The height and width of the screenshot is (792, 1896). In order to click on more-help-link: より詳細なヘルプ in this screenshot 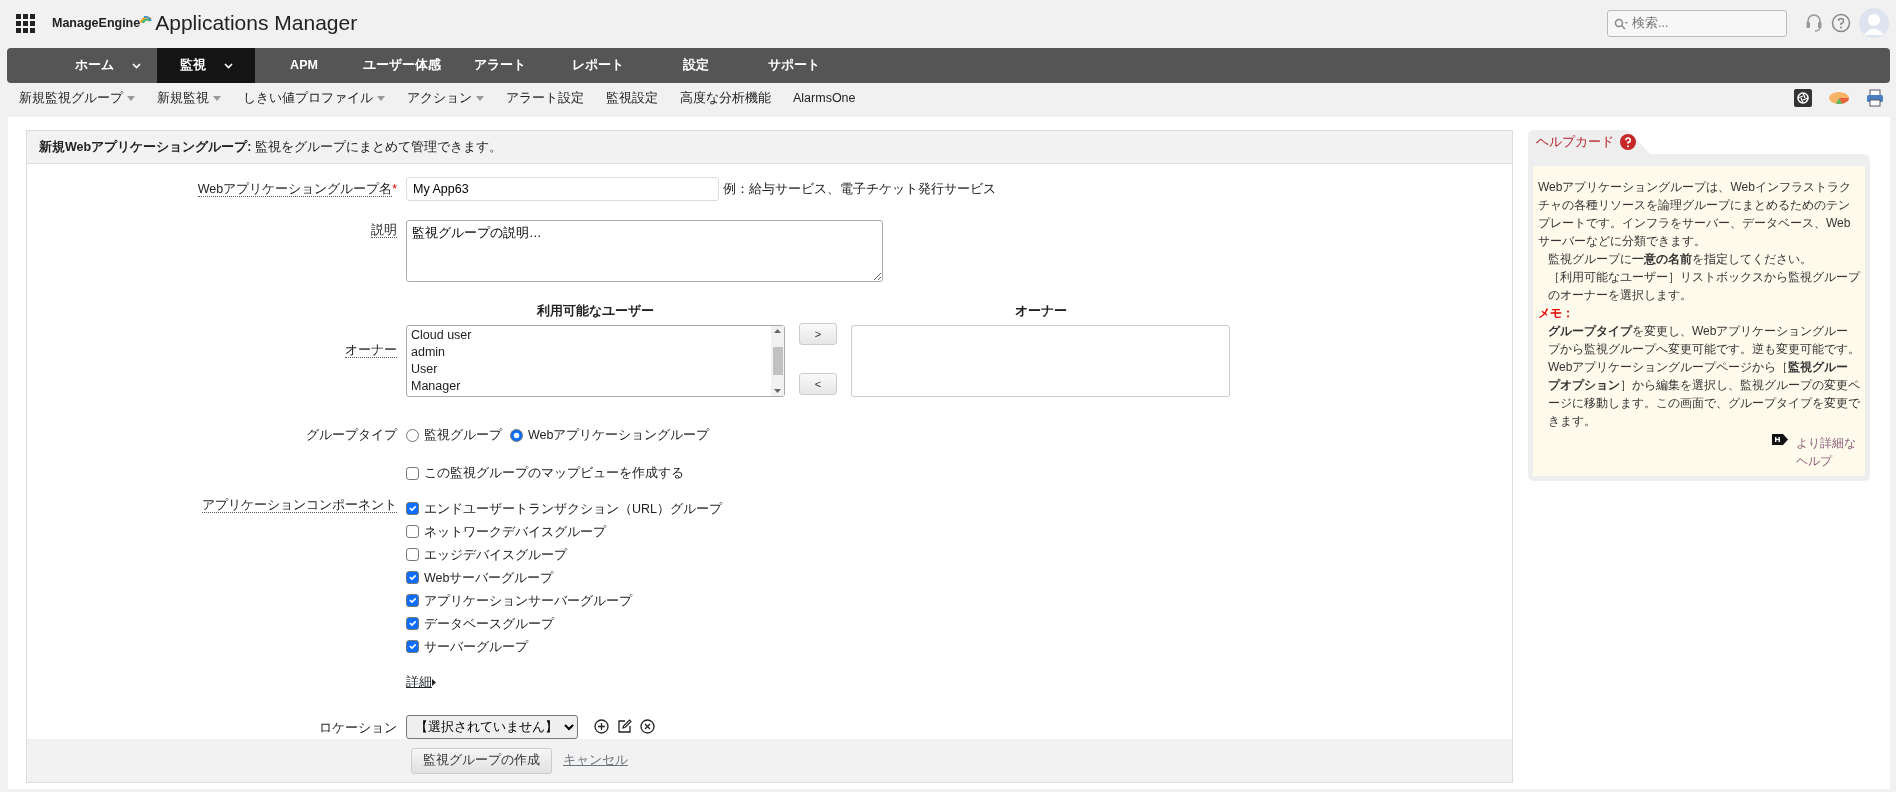, I will do `click(1828, 452)`.